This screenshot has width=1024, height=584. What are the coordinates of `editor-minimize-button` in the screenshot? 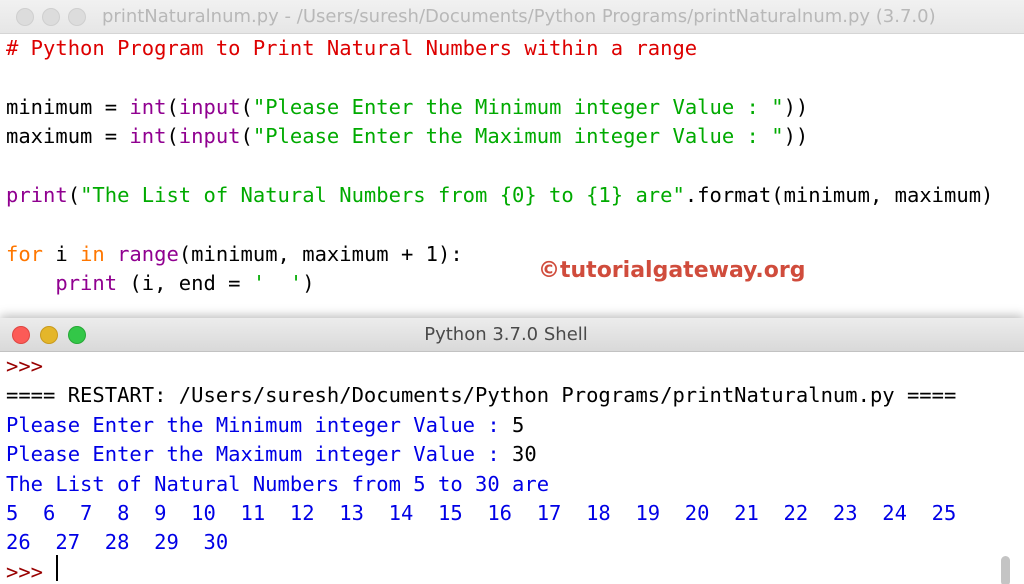 It's located at (51, 17).